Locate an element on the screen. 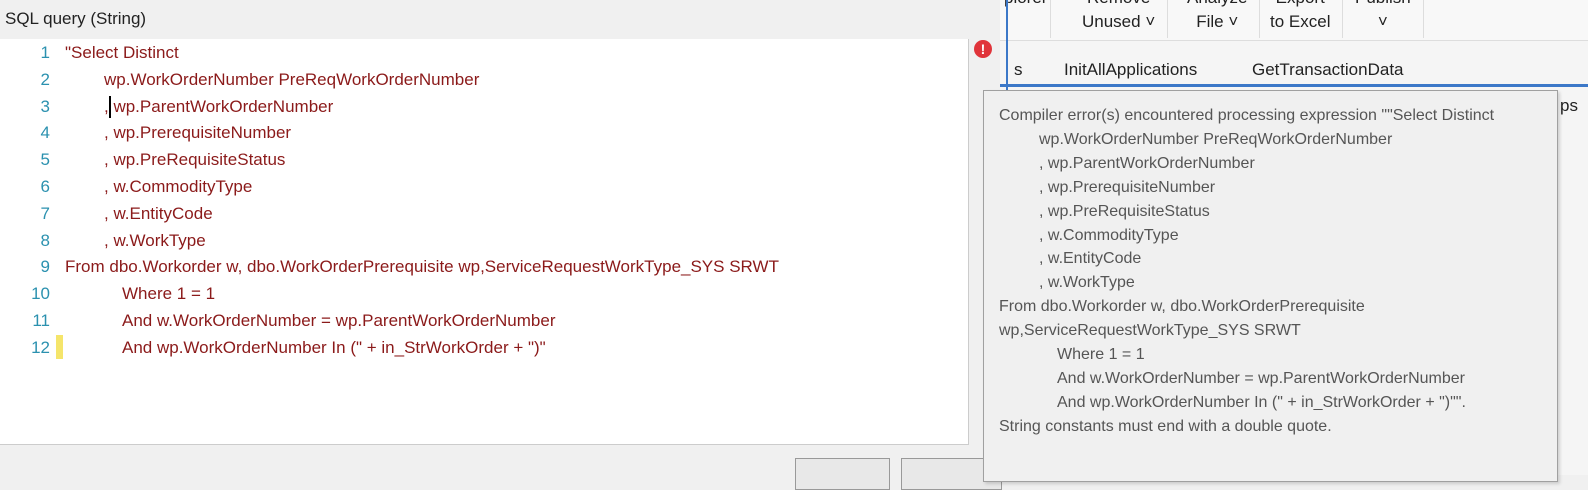 The image size is (1588, 490). line-number: 1 is located at coordinates (45, 52).